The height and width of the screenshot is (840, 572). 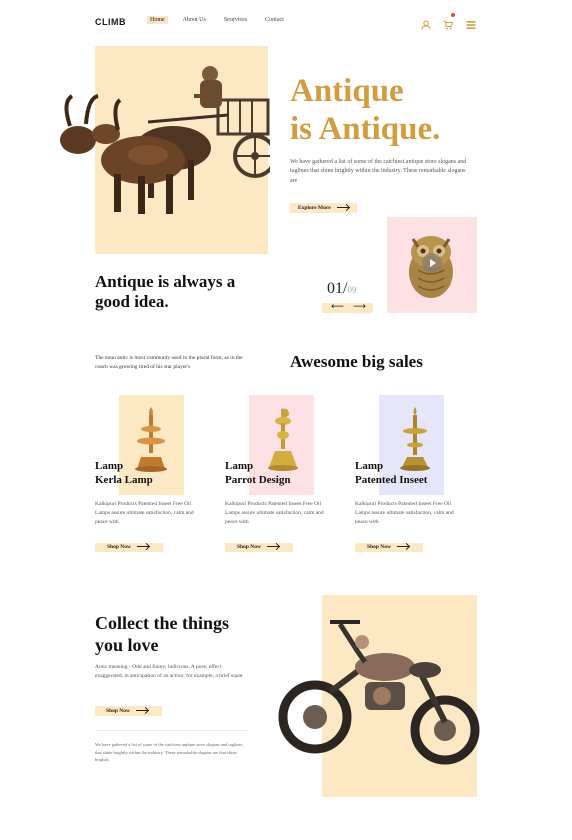 I want to click on play-button-icon, so click(x=432, y=263).